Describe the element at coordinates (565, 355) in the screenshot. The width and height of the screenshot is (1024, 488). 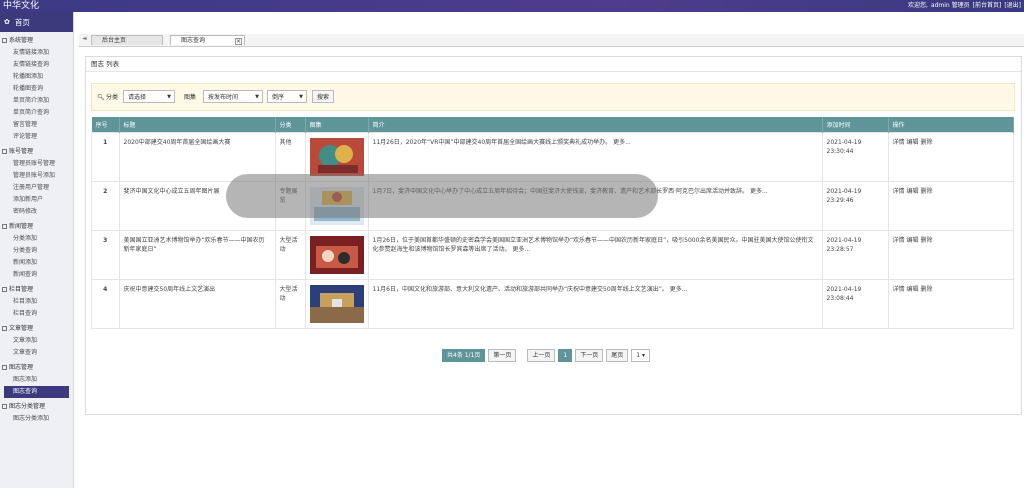
I see `pager-current: 1` at that location.